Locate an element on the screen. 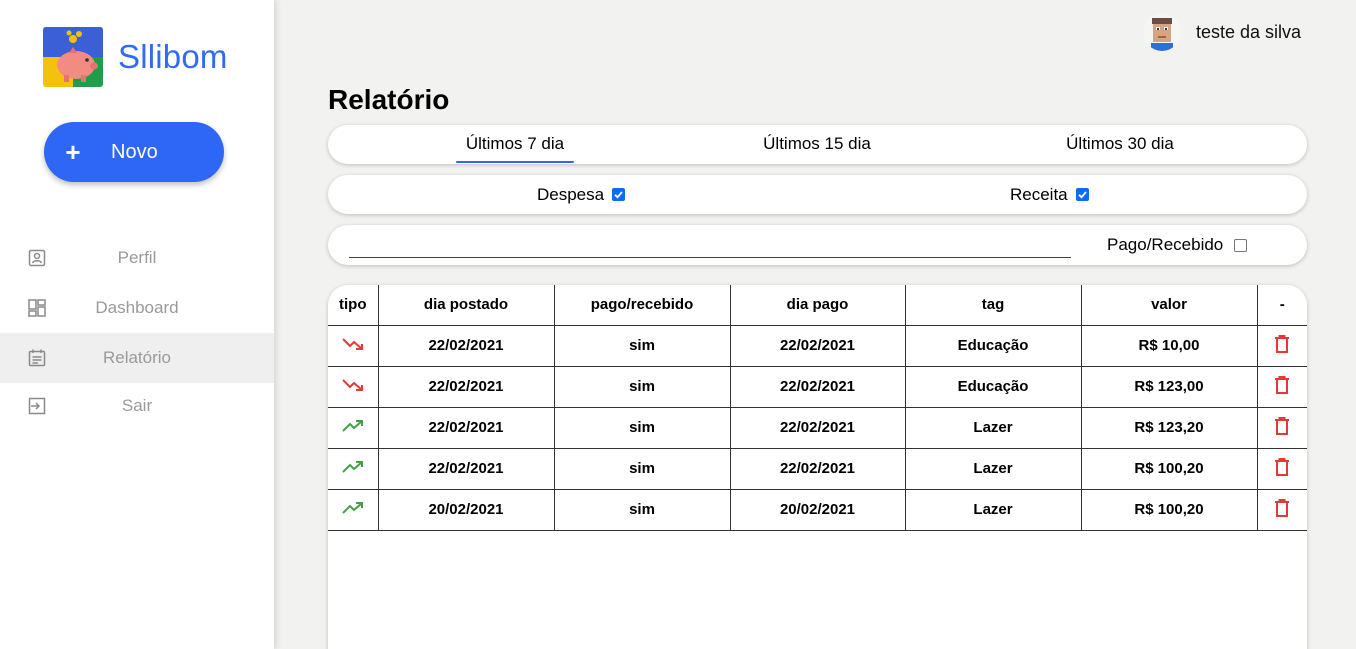 The image size is (1356, 649). search-bar: Pago/Recebido is located at coordinates (817, 245).